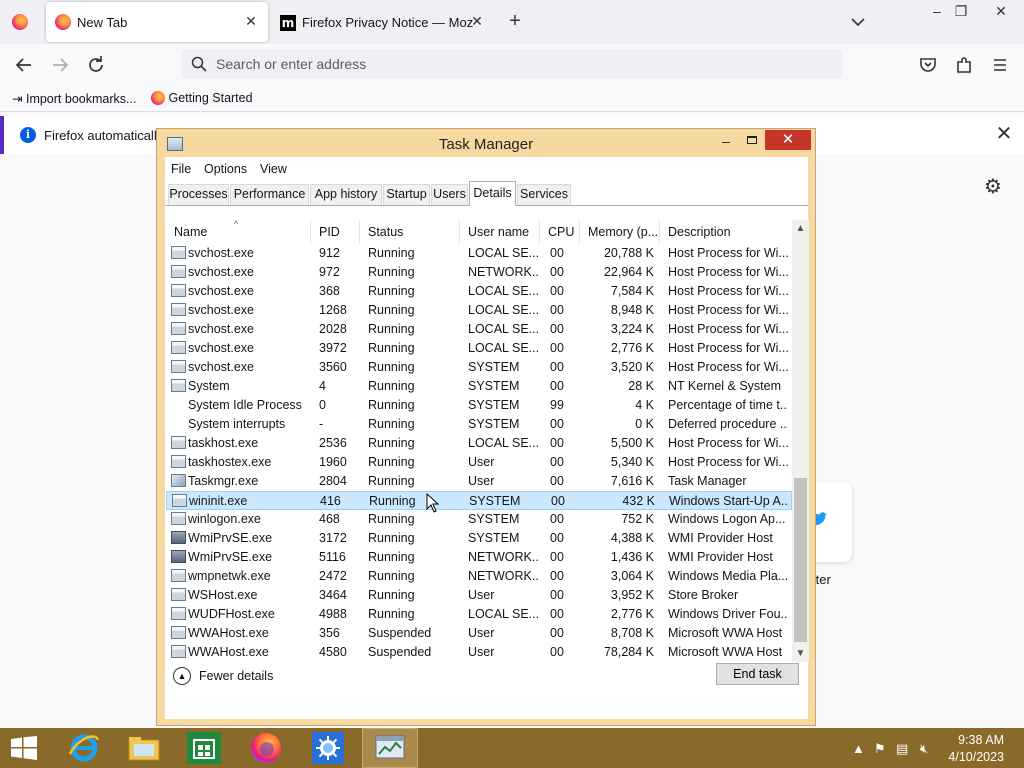 Image resolution: width=1024 pixels, height=768 pixels. Describe the element at coordinates (1004, 134) in the screenshot. I see `close-notification-icon: ✕` at that location.